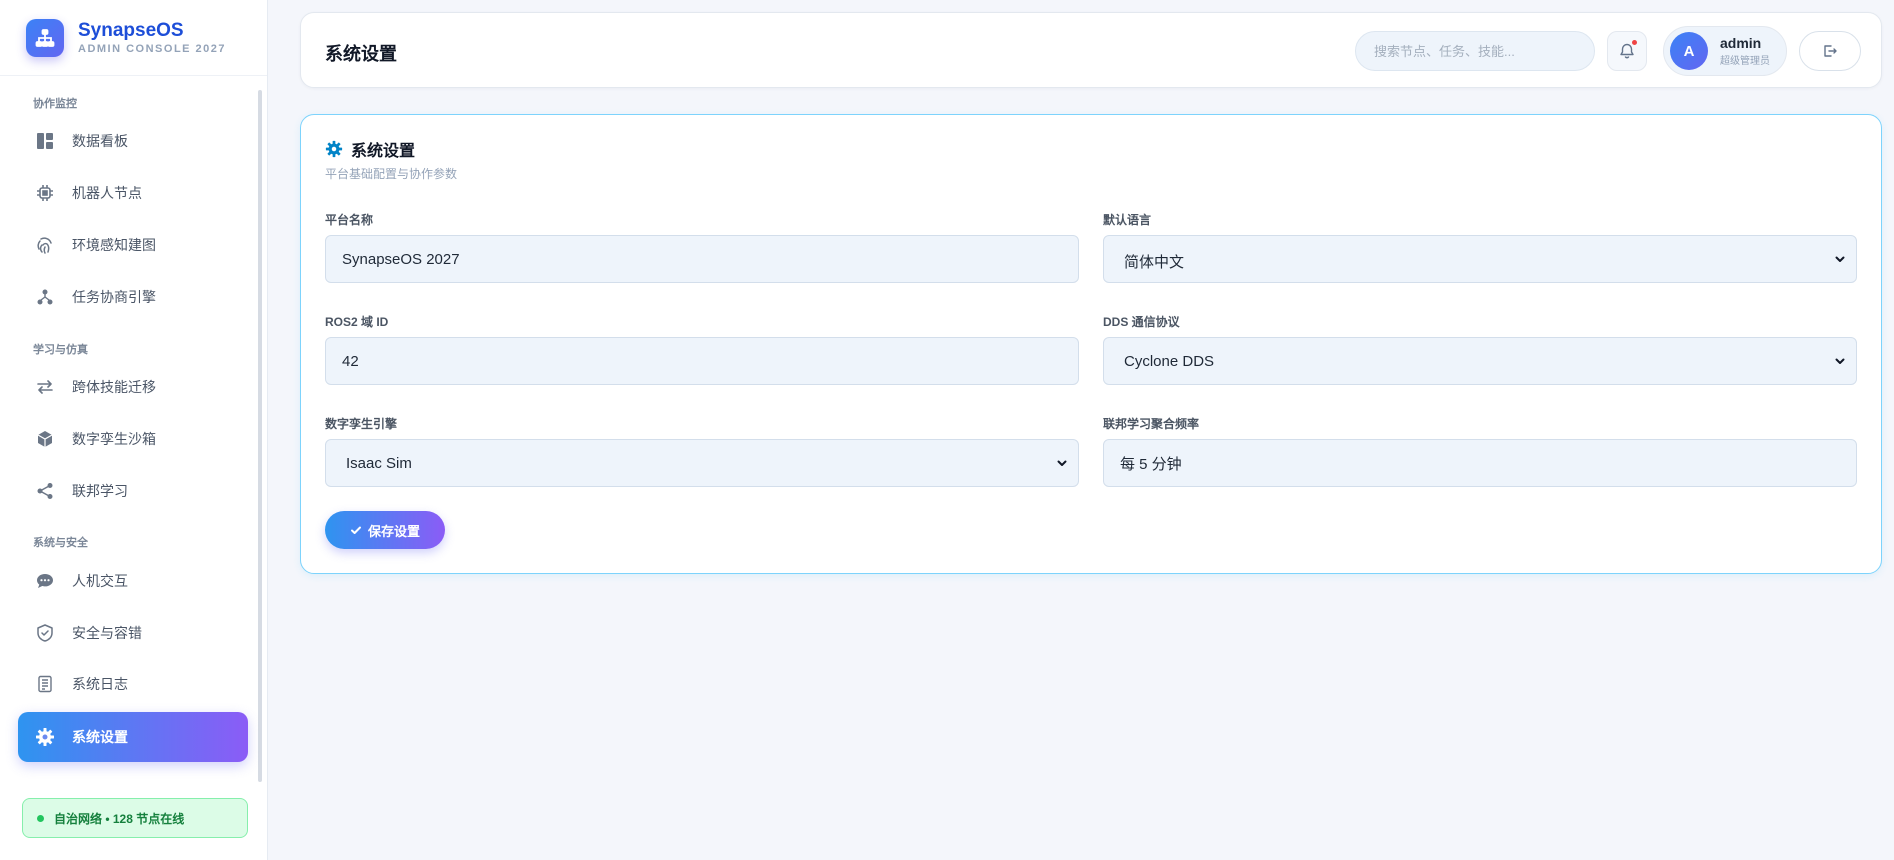 The height and width of the screenshot is (860, 1894). I want to click on twin-engine-select: Isaac Sim, so click(702, 463).